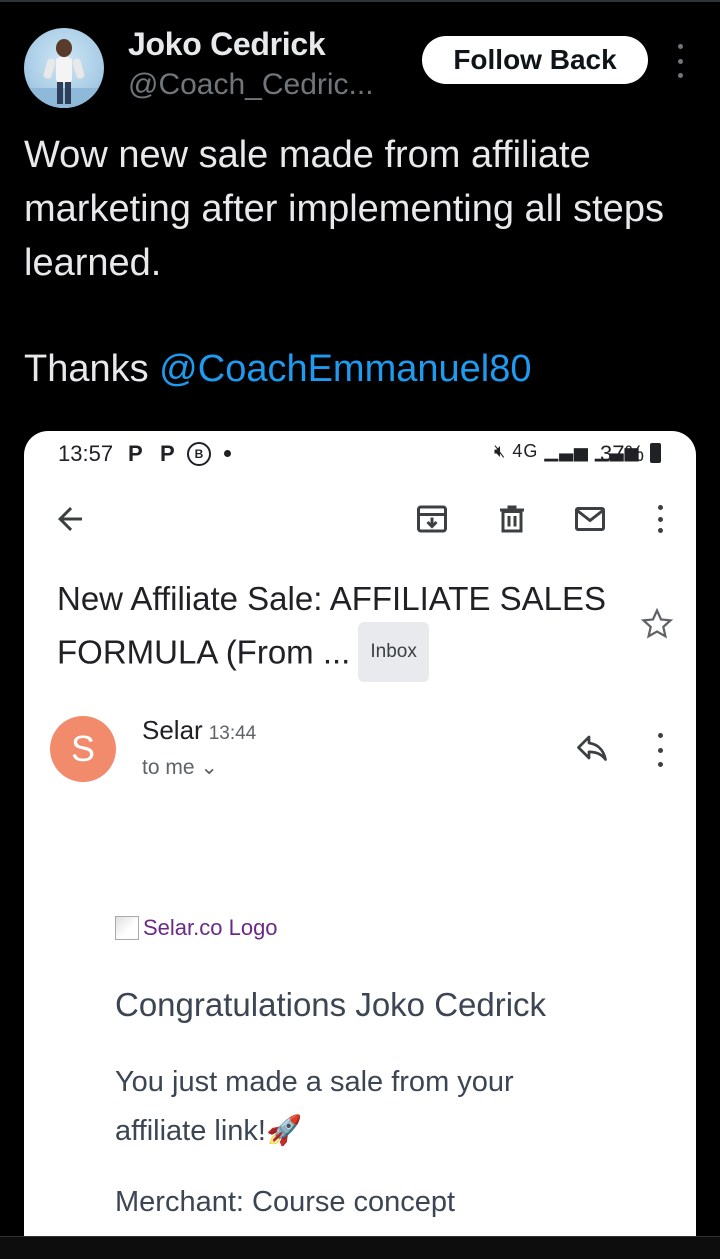  Describe the element at coordinates (227, 453) in the screenshot. I see `notification-dot-icon` at that location.